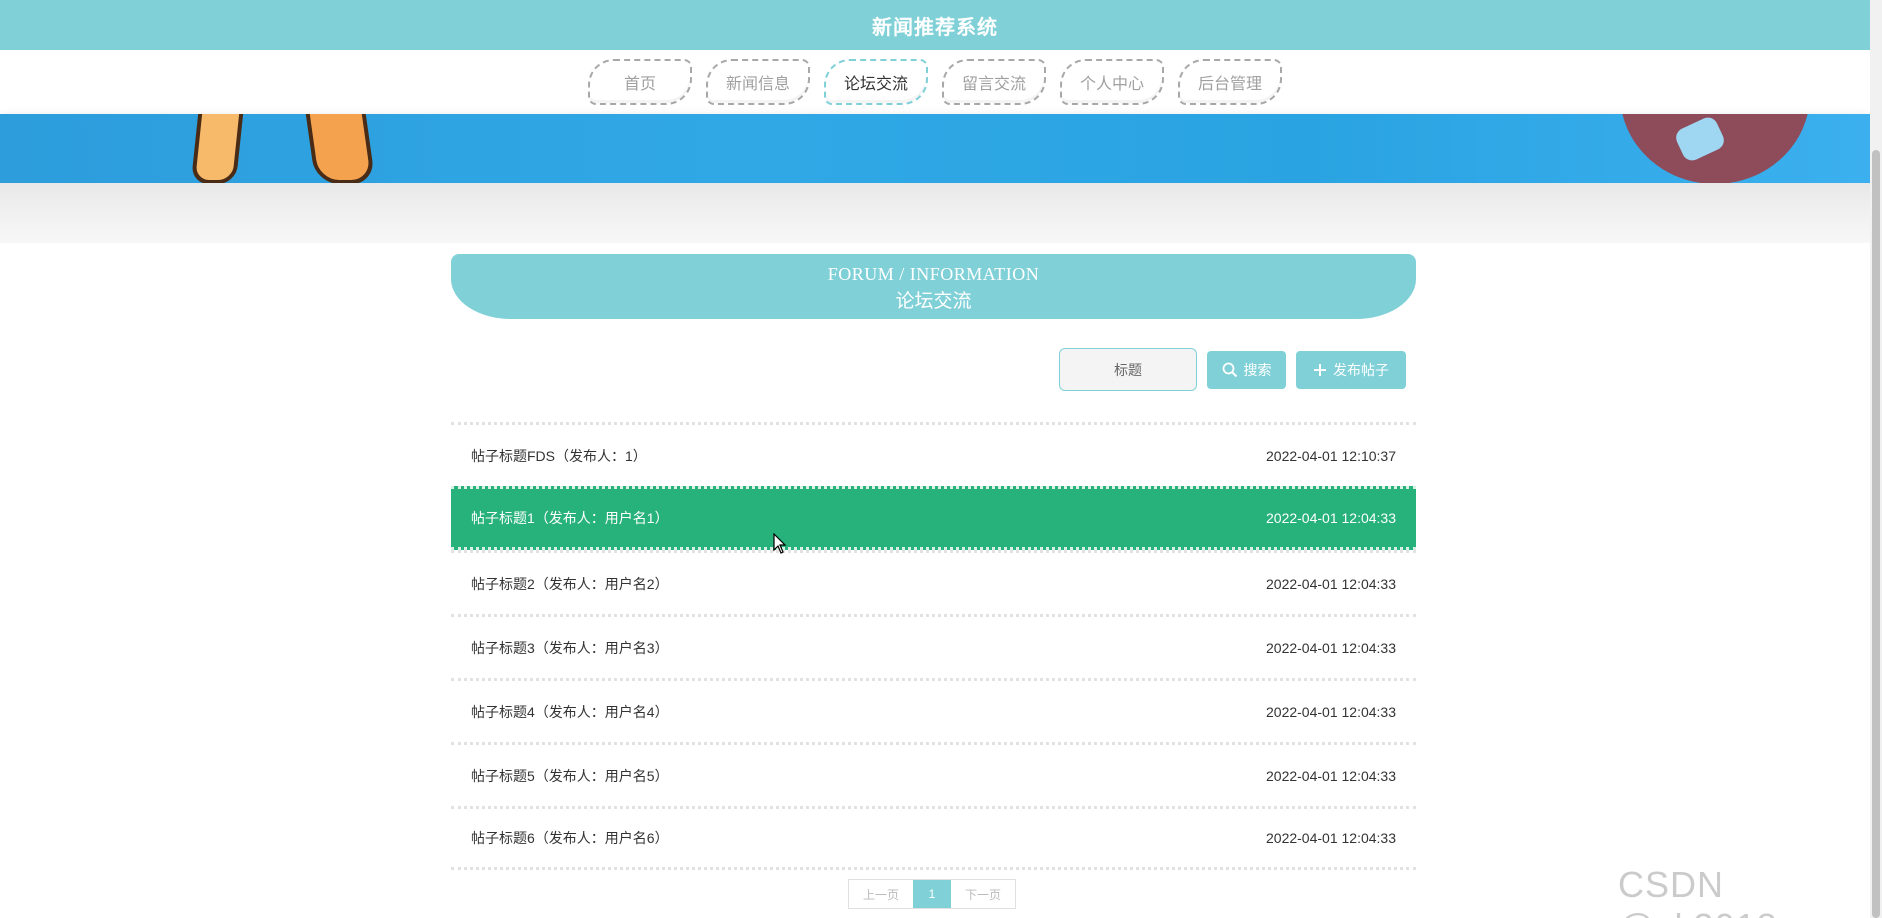  I want to click on page-number-button: 1, so click(932, 894).